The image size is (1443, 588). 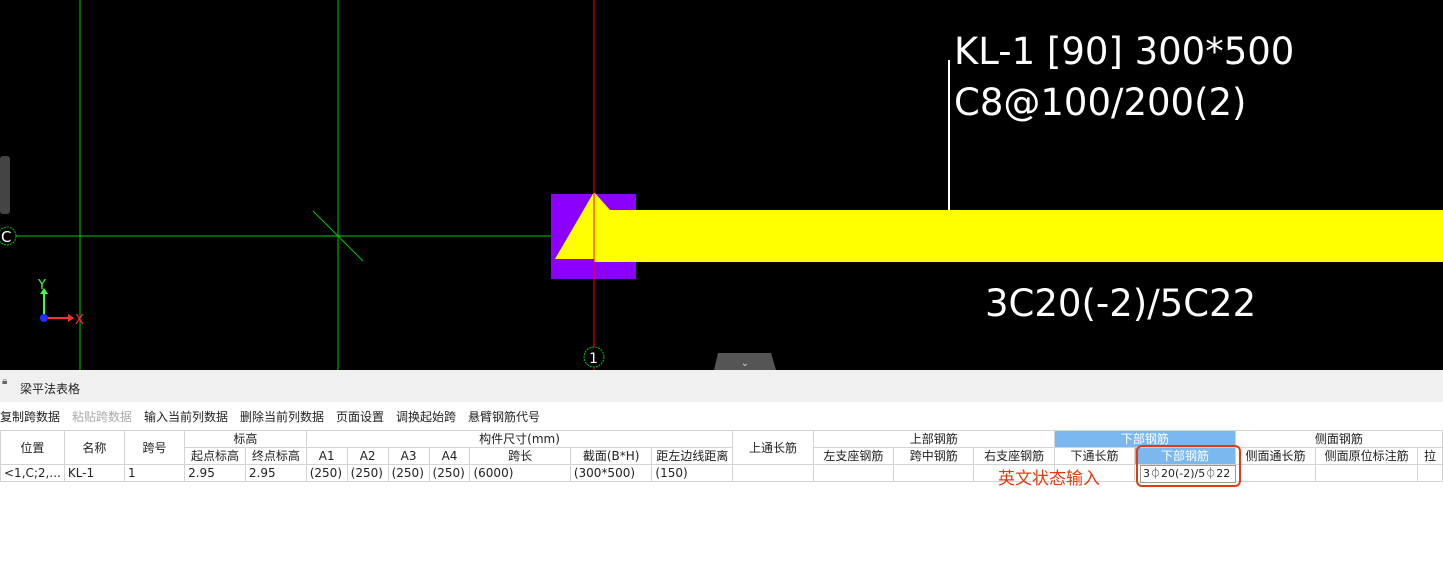 I want to click on cell-left-support, so click(x=853, y=473).